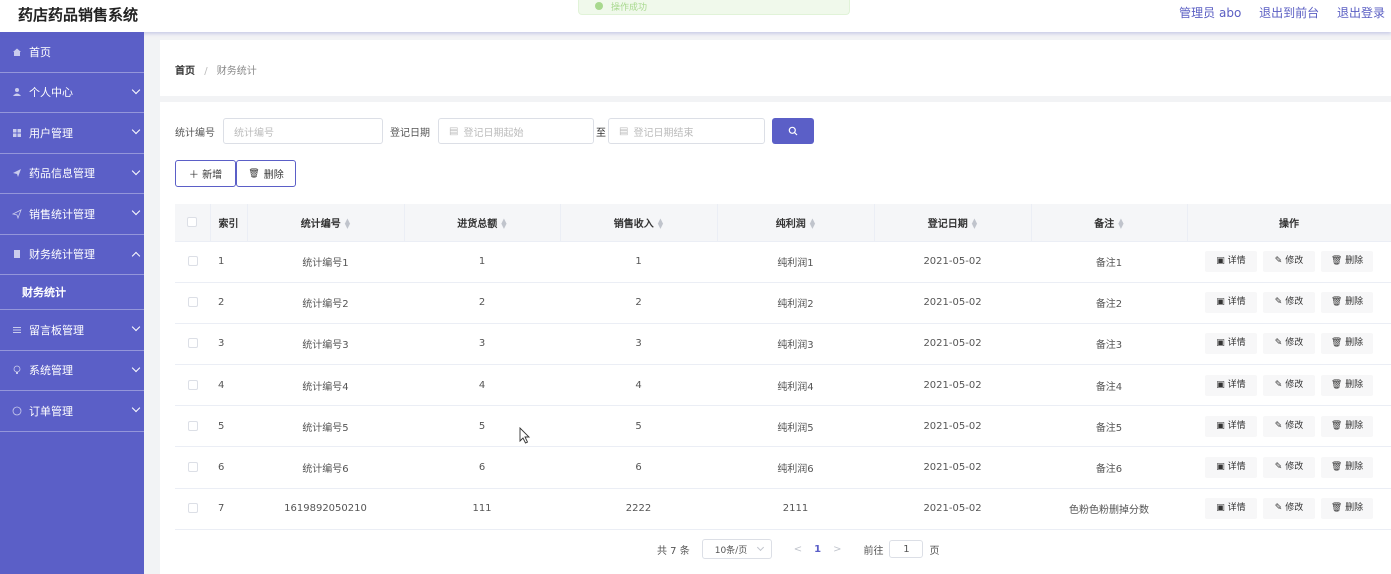 Image resolution: width=1391 pixels, height=574 pixels. I want to click on sidebar-item-messages: 留言板管理, so click(72, 330).